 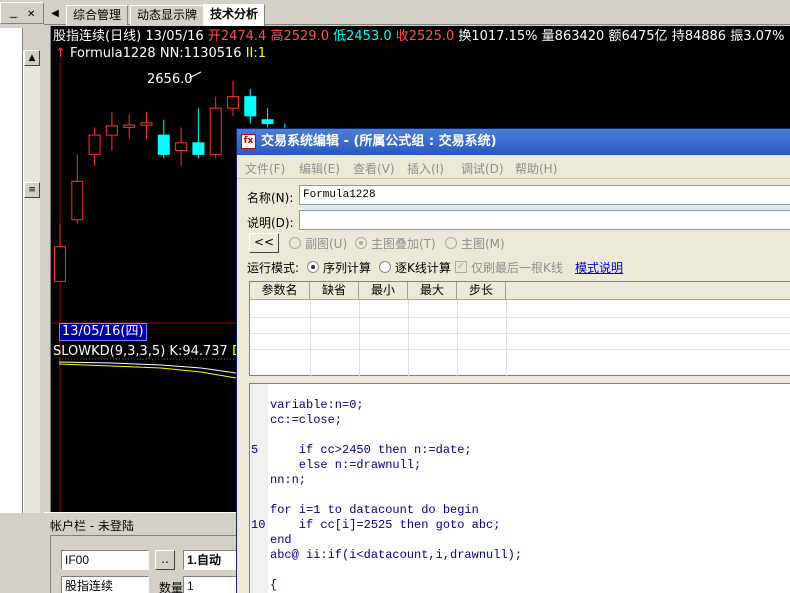 What do you see at coordinates (519, 329) in the screenshot?
I see `parameter-table: 参数名 缺省 最小 最大 步长` at bounding box center [519, 329].